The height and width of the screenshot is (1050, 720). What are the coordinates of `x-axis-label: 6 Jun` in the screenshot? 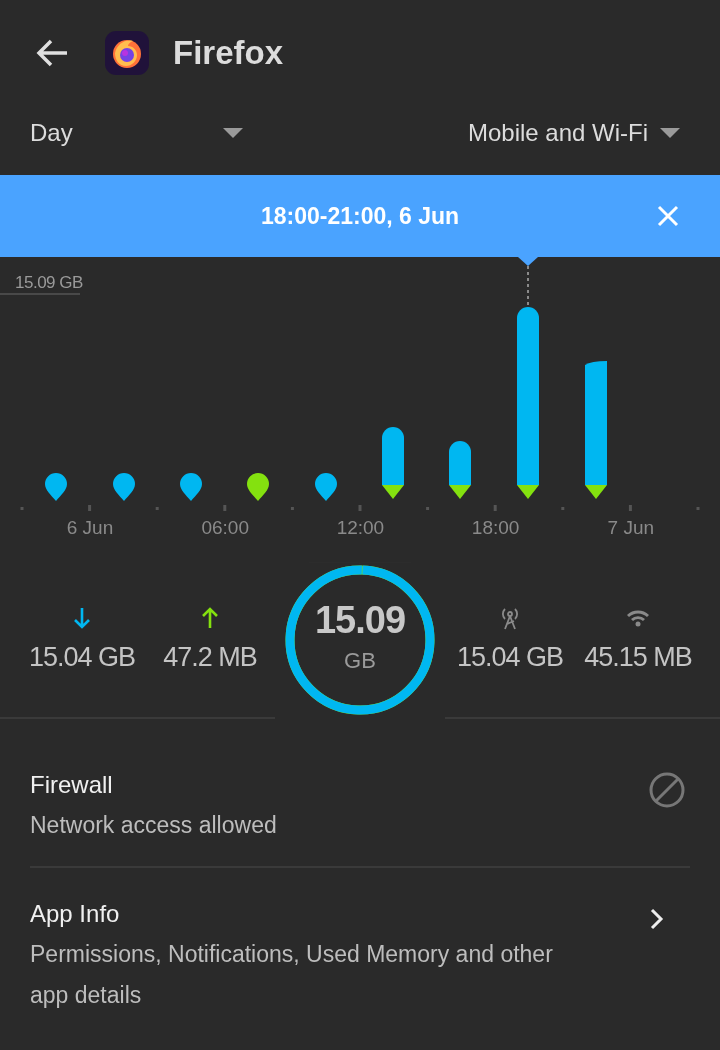 It's located at (90, 527).